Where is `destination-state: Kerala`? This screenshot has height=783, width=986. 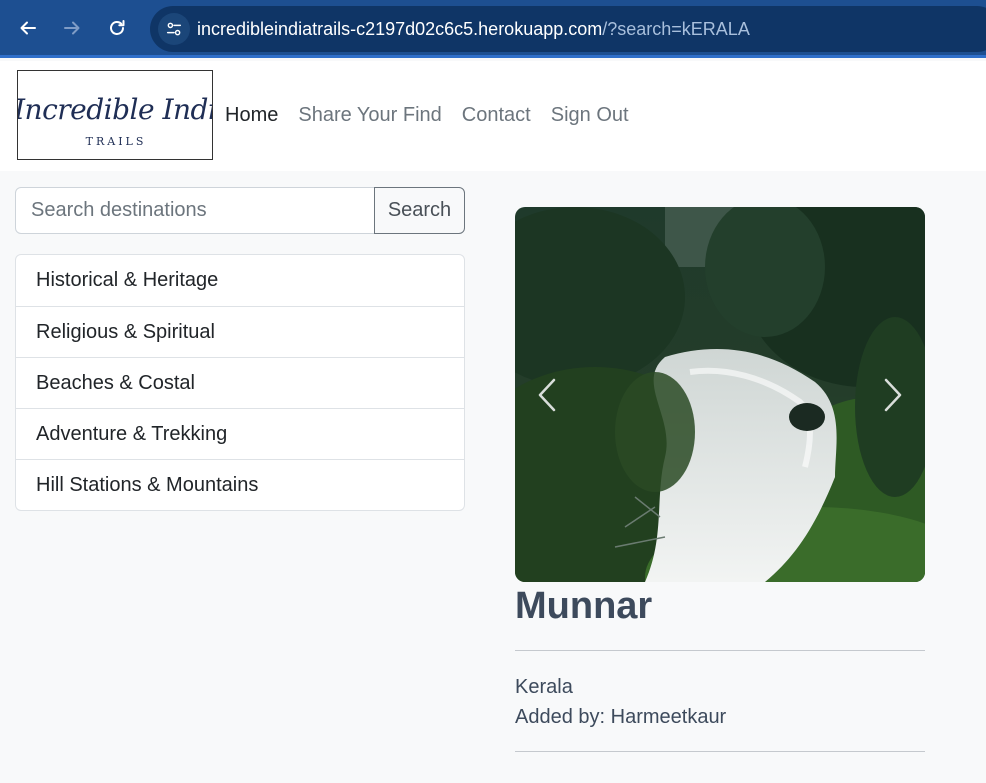 destination-state: Kerala is located at coordinates (544, 687).